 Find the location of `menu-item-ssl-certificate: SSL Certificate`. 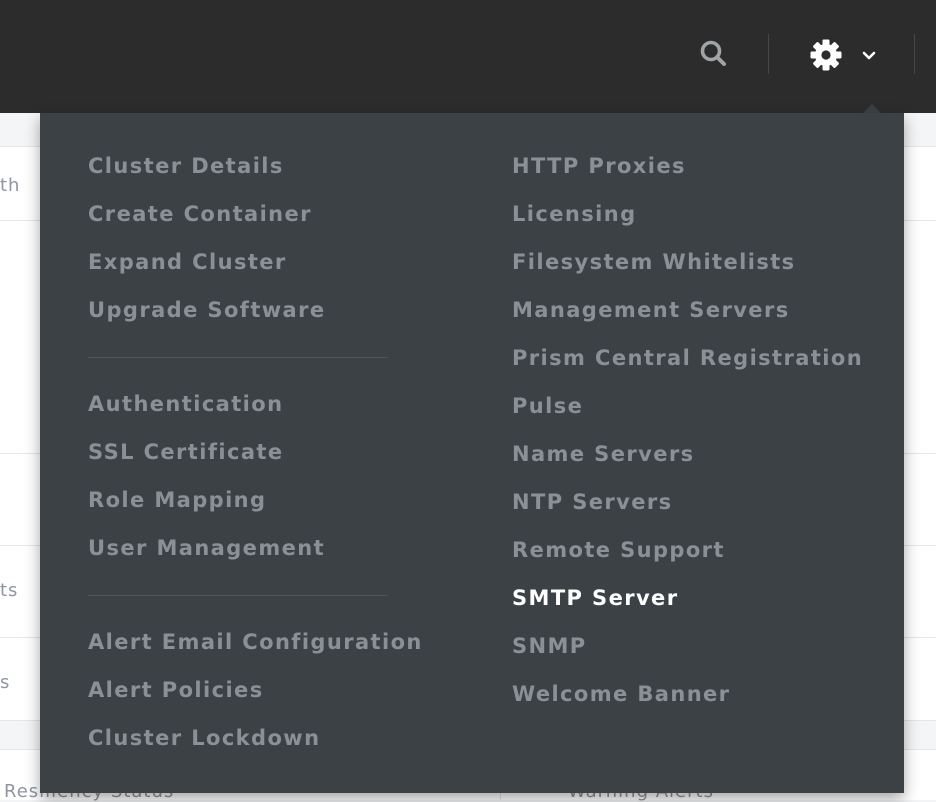

menu-item-ssl-certificate: SSL Certificate is located at coordinates (255, 452).